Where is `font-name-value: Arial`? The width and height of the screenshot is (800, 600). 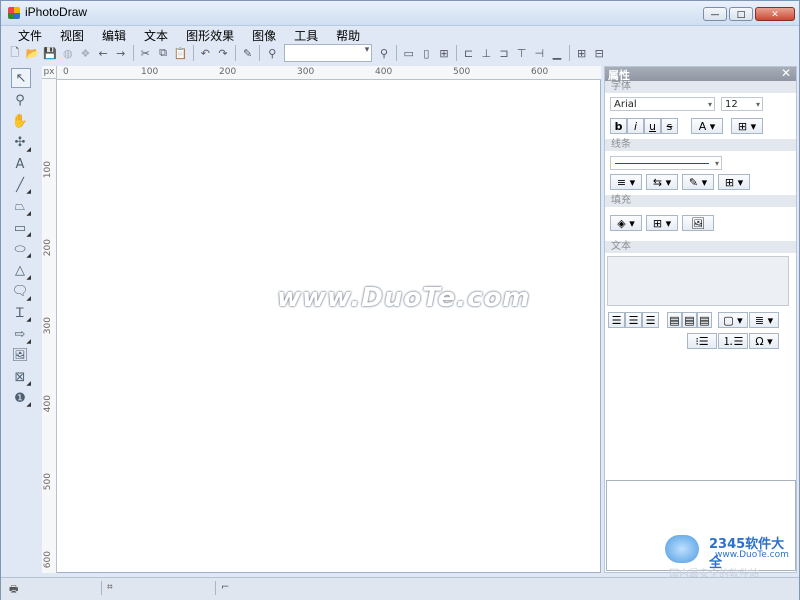 font-name-value: Arial is located at coordinates (625, 104).